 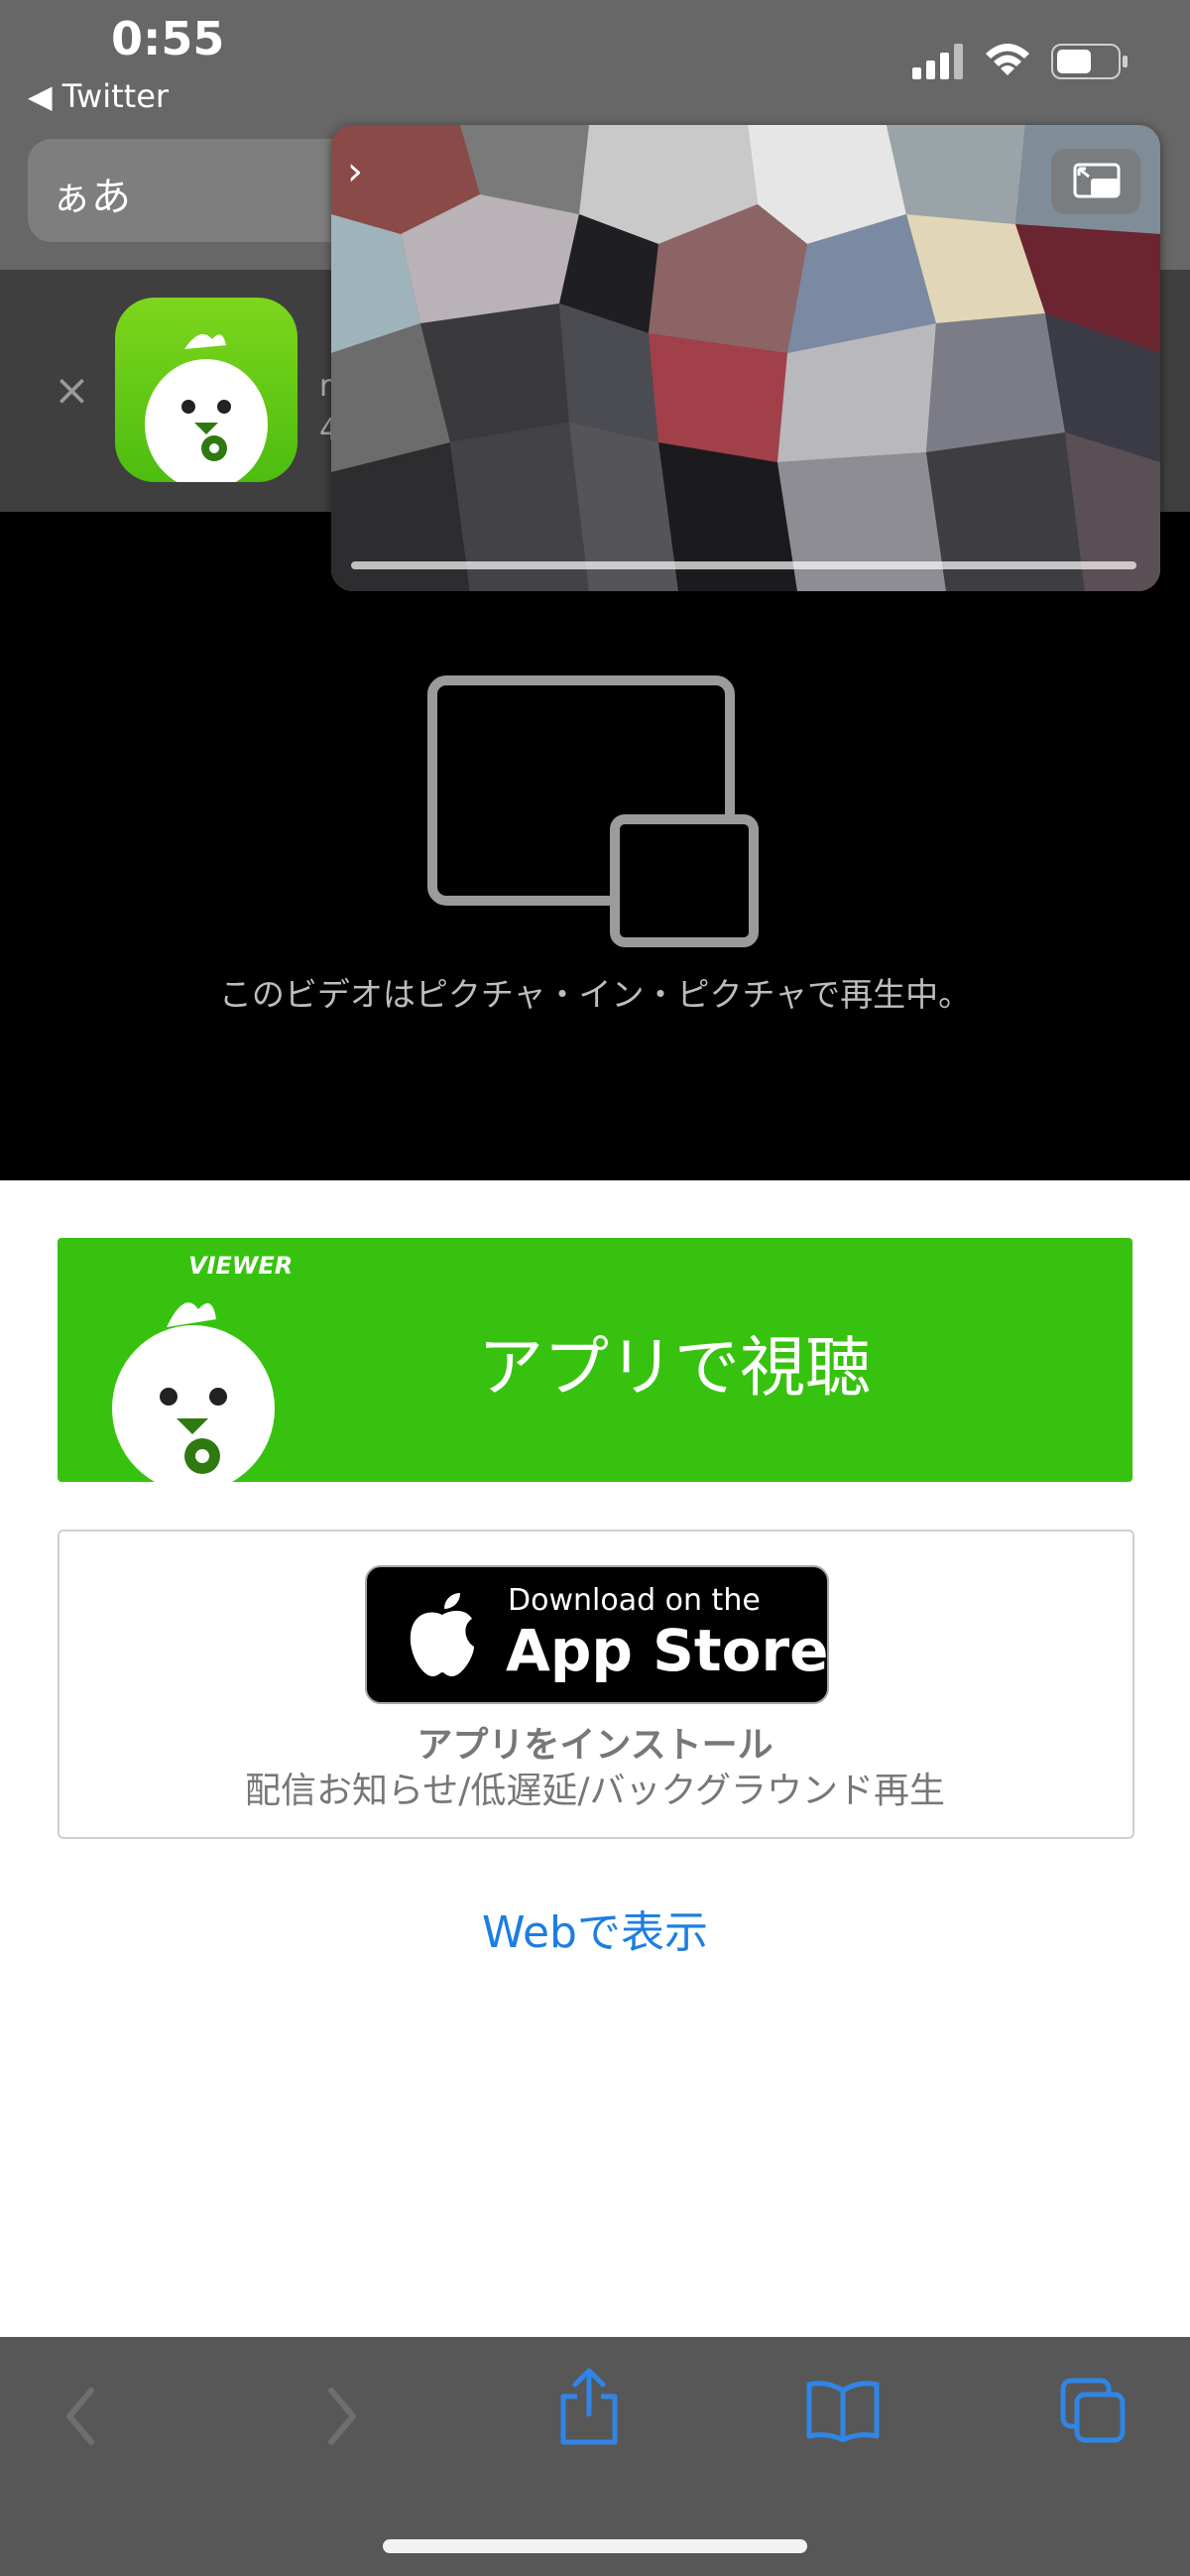 What do you see at coordinates (595, 994) in the screenshot?
I see `pip-message: このビデオはピクチャ・イン・ピクチャで再生中。` at bounding box center [595, 994].